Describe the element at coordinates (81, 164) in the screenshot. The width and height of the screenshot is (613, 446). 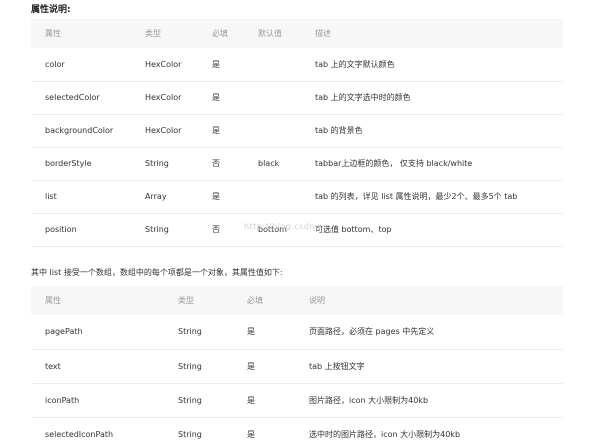
I see `table-cell: borderStyle` at that location.